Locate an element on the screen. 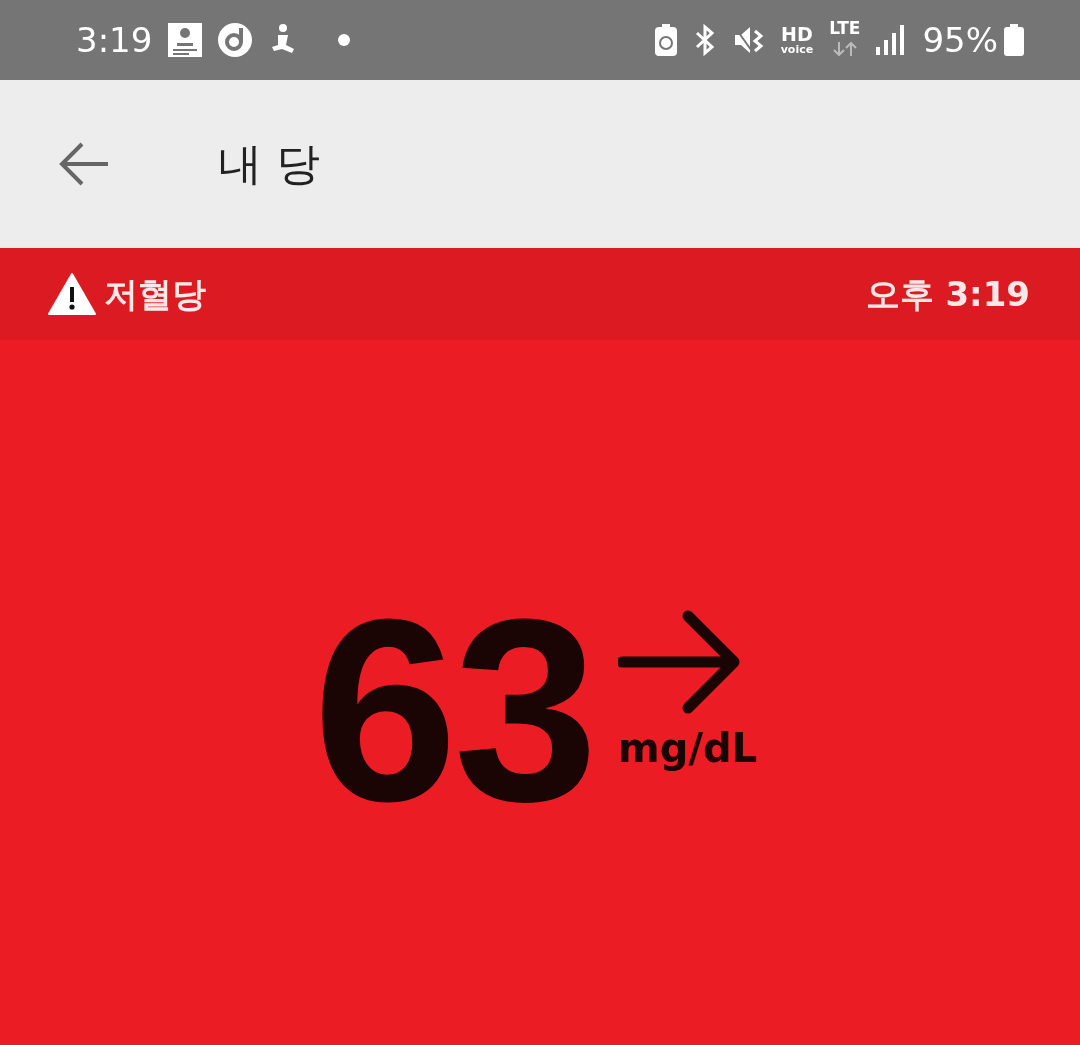  screen-title: 내 당 is located at coordinates (269, 164).